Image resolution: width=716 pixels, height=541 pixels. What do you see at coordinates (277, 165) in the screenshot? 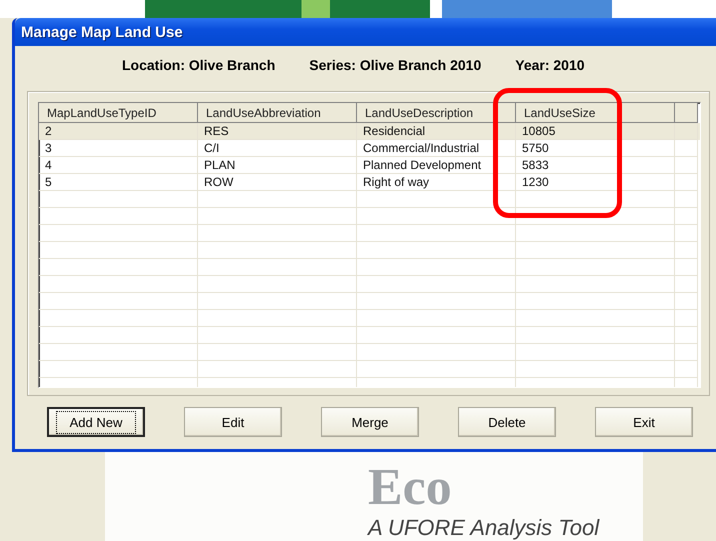
I see `table-cell: PLAN` at bounding box center [277, 165].